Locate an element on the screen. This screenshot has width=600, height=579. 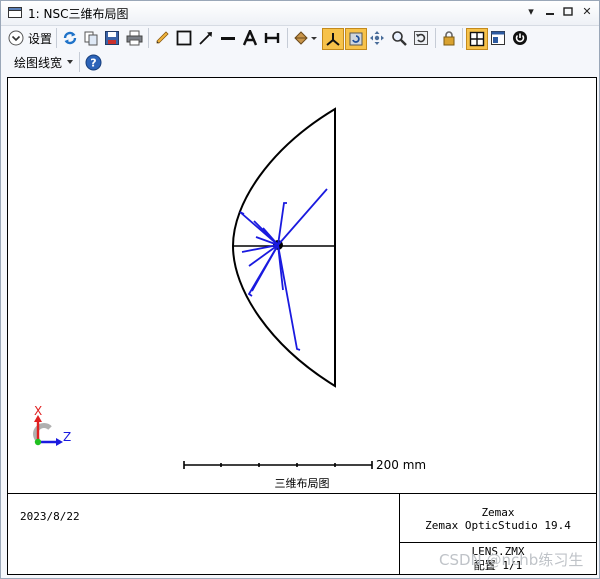
footer-divider is located at coordinates (498, 542).